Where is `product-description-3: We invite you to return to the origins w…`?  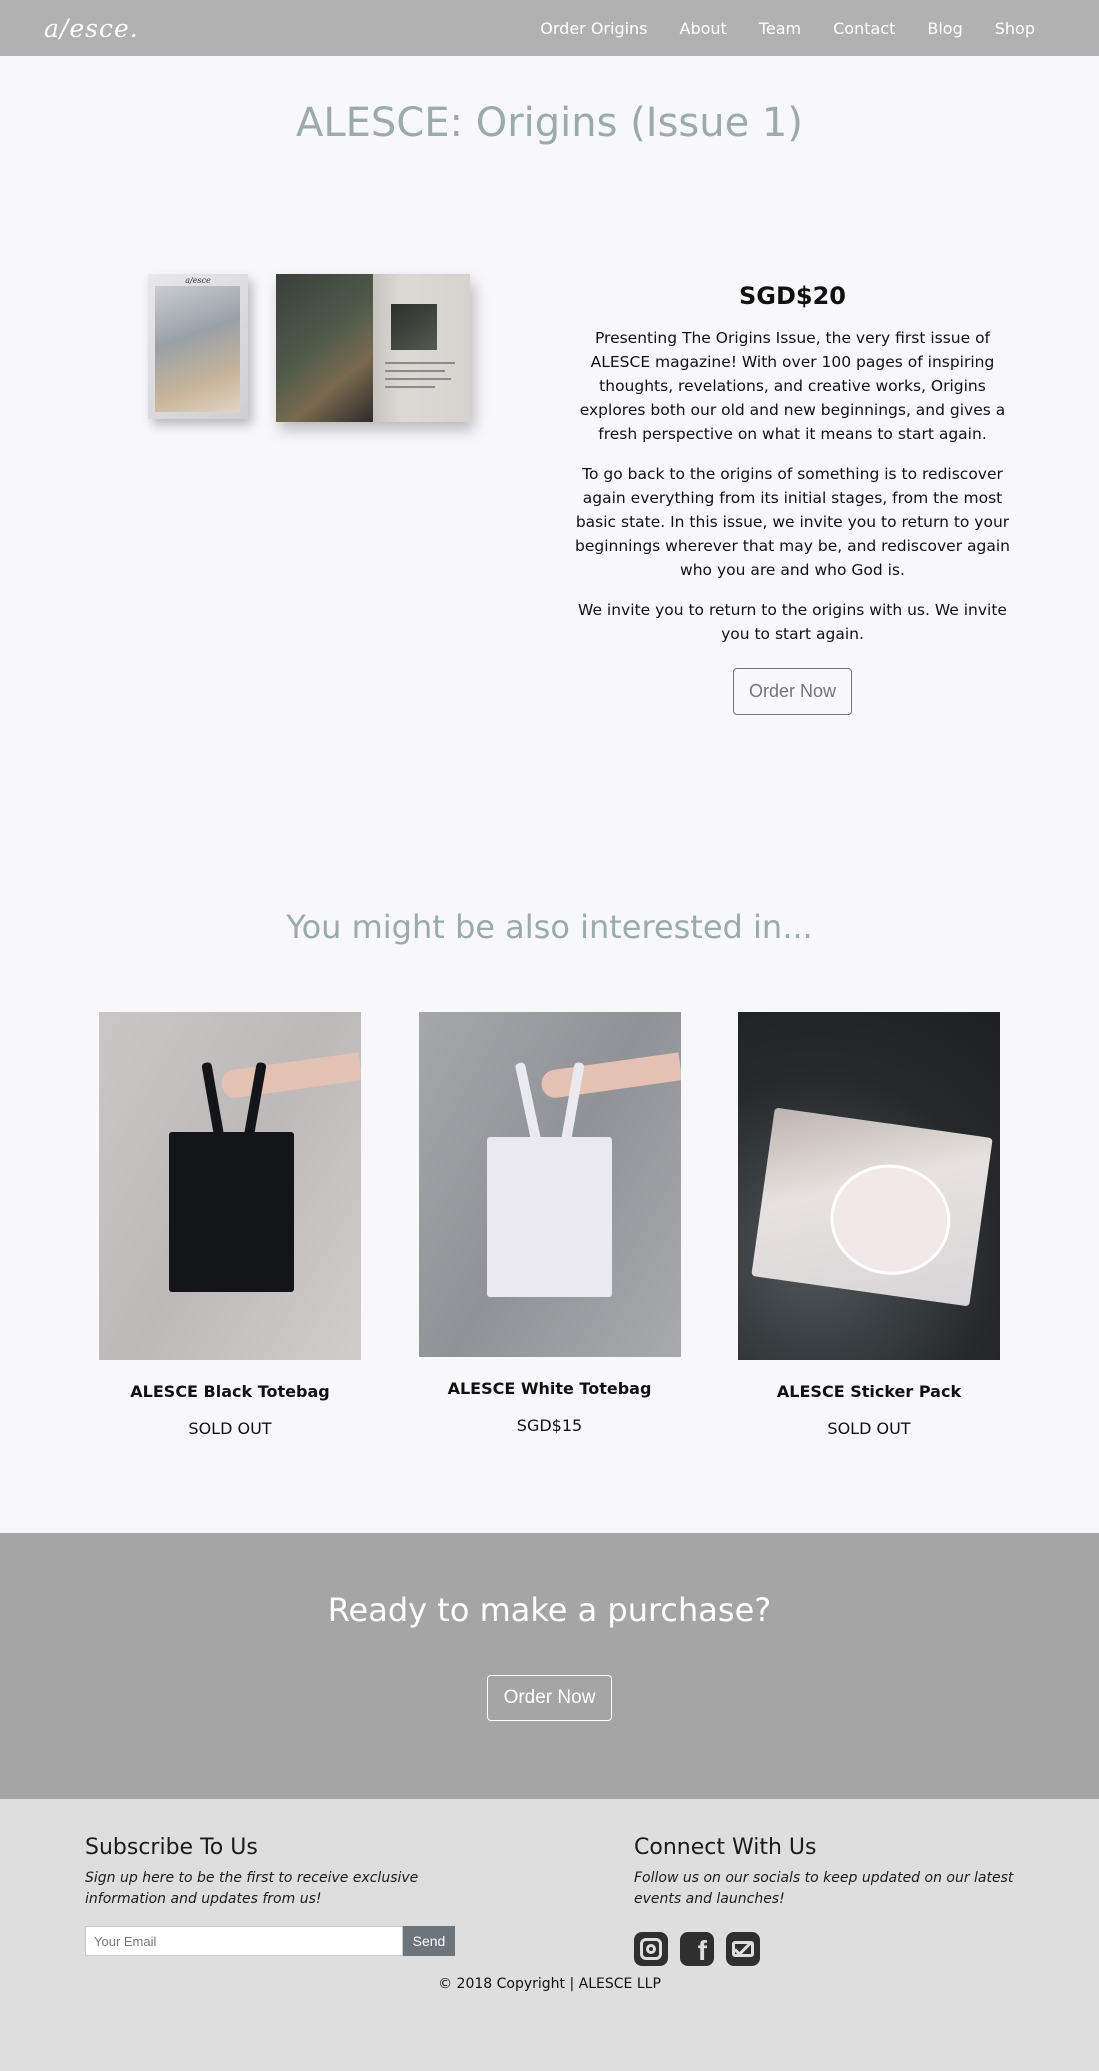 product-description-3: We invite you to return to the origins w… is located at coordinates (792, 622).